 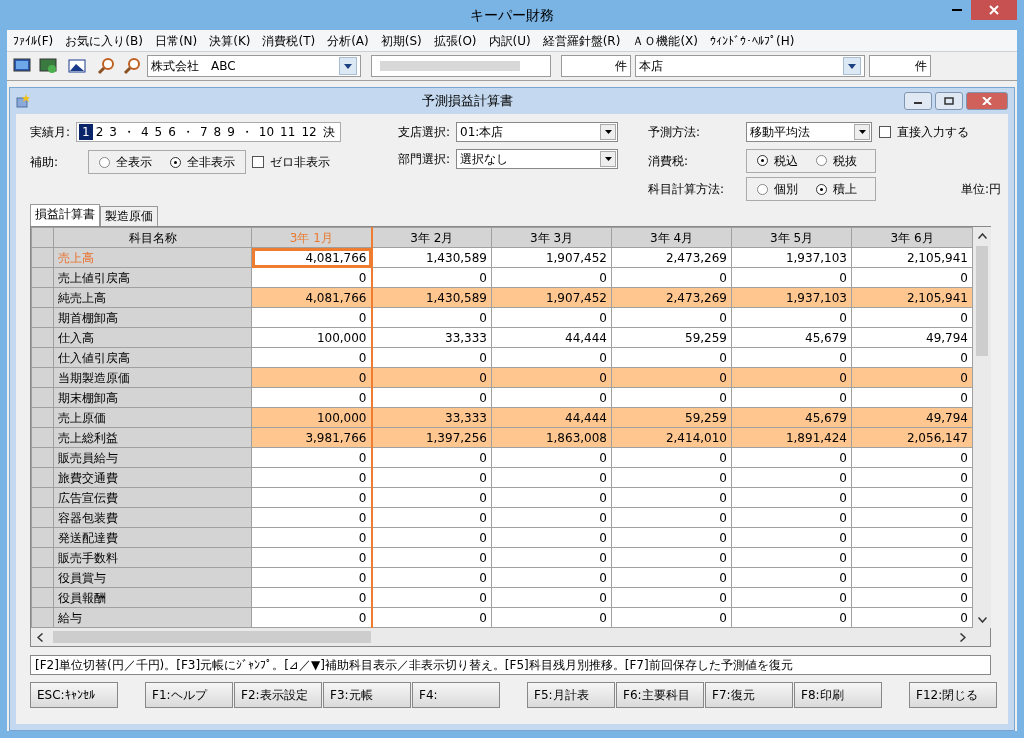 I want to click on zoom-out-icon, so click(x=132, y=66).